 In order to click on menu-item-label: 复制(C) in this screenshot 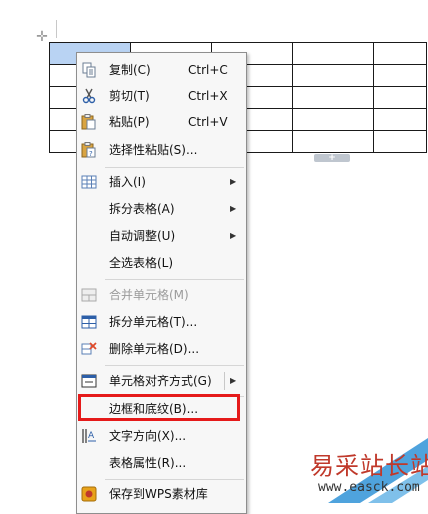, I will do `click(130, 70)`.